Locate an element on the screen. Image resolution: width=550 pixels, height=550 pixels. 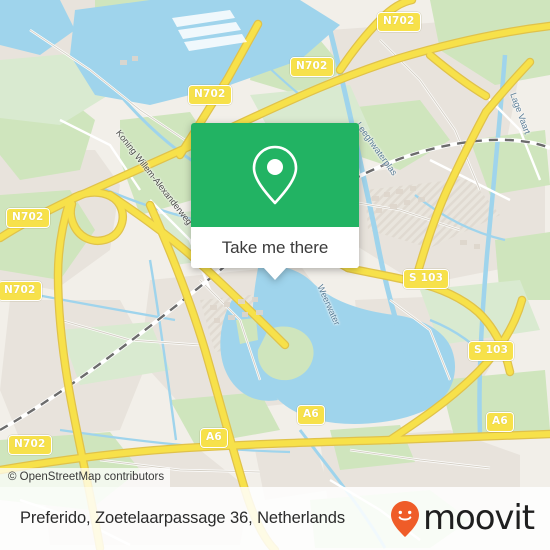
take-me-there-label: Take me there is located at coordinates (275, 247).